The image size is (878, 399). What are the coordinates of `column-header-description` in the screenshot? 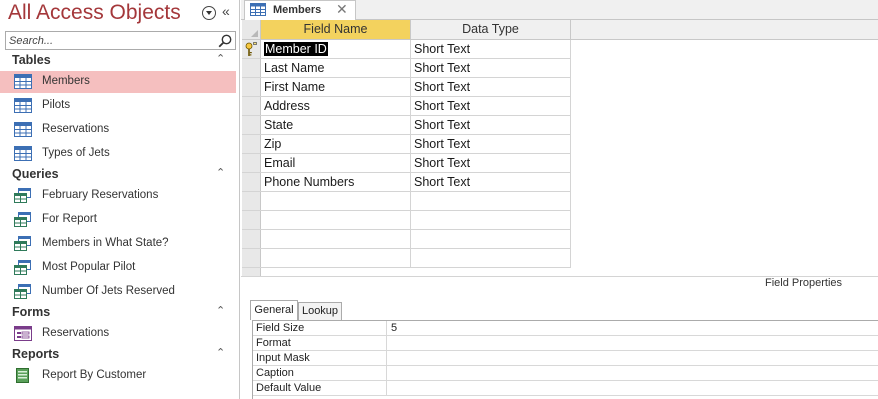 It's located at (724, 30).